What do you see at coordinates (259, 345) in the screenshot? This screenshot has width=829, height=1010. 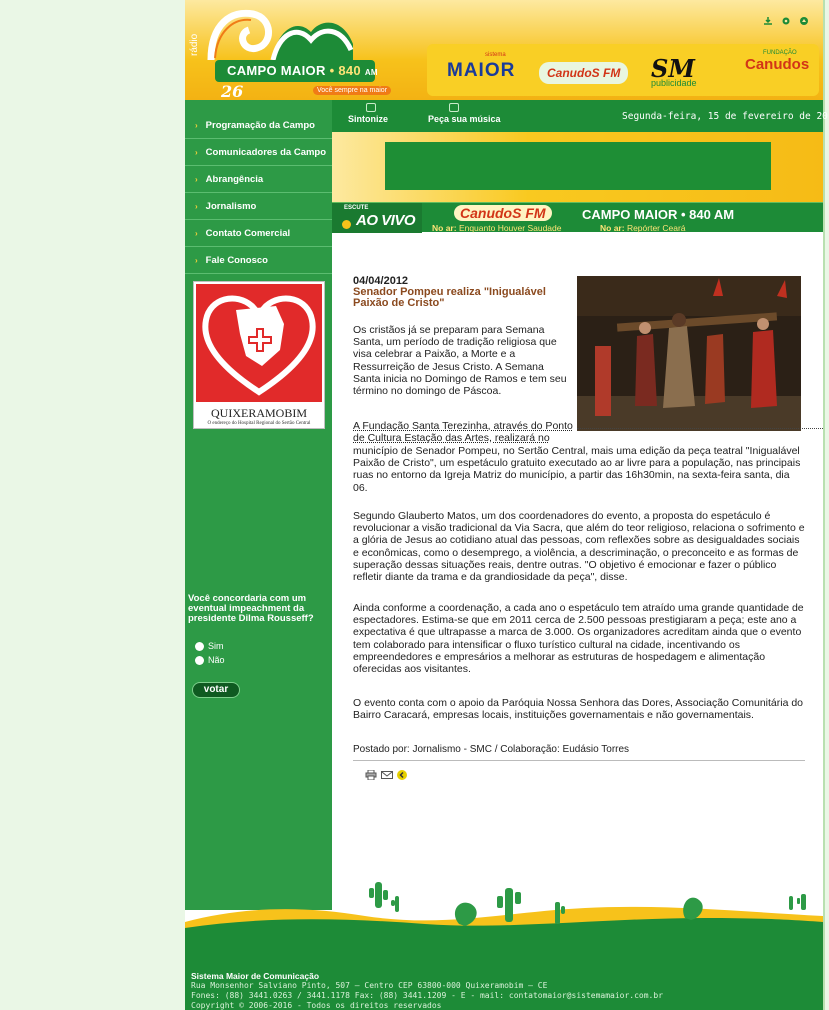 I see `heart-map-icon` at bounding box center [259, 345].